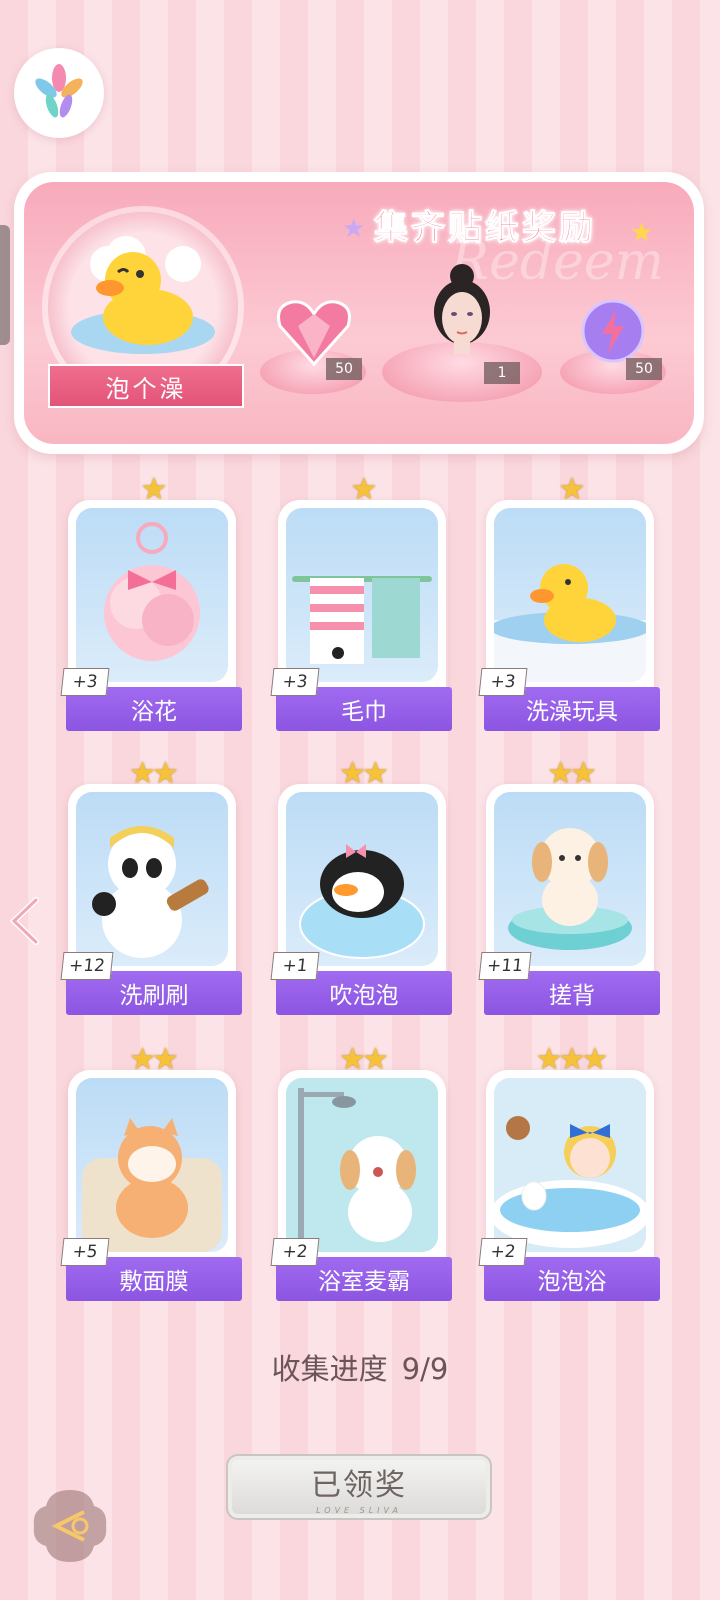 Image resolution: width=720 pixels, height=1600 pixels. What do you see at coordinates (570, 623) in the screenshot?
I see `rubber-duck-toy-icon` at bounding box center [570, 623].